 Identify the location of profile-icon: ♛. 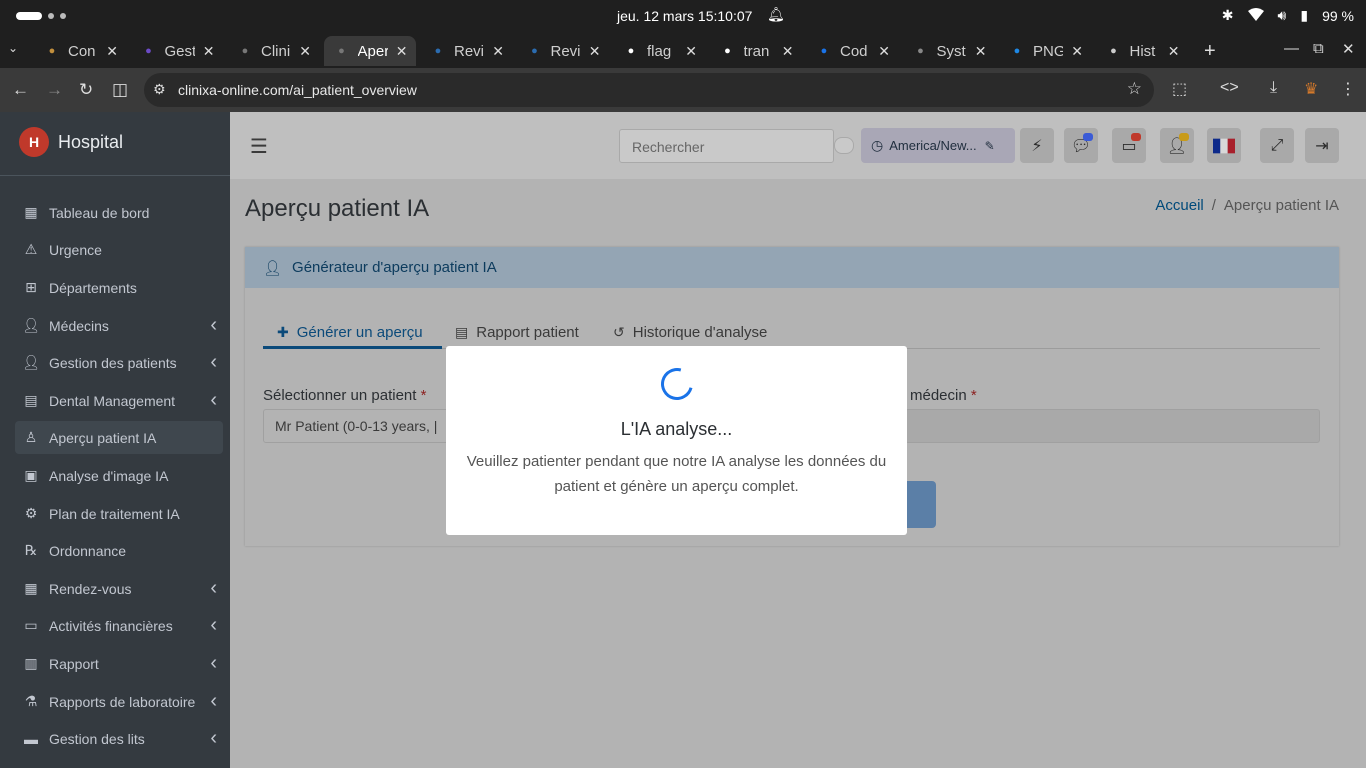
(1311, 89).